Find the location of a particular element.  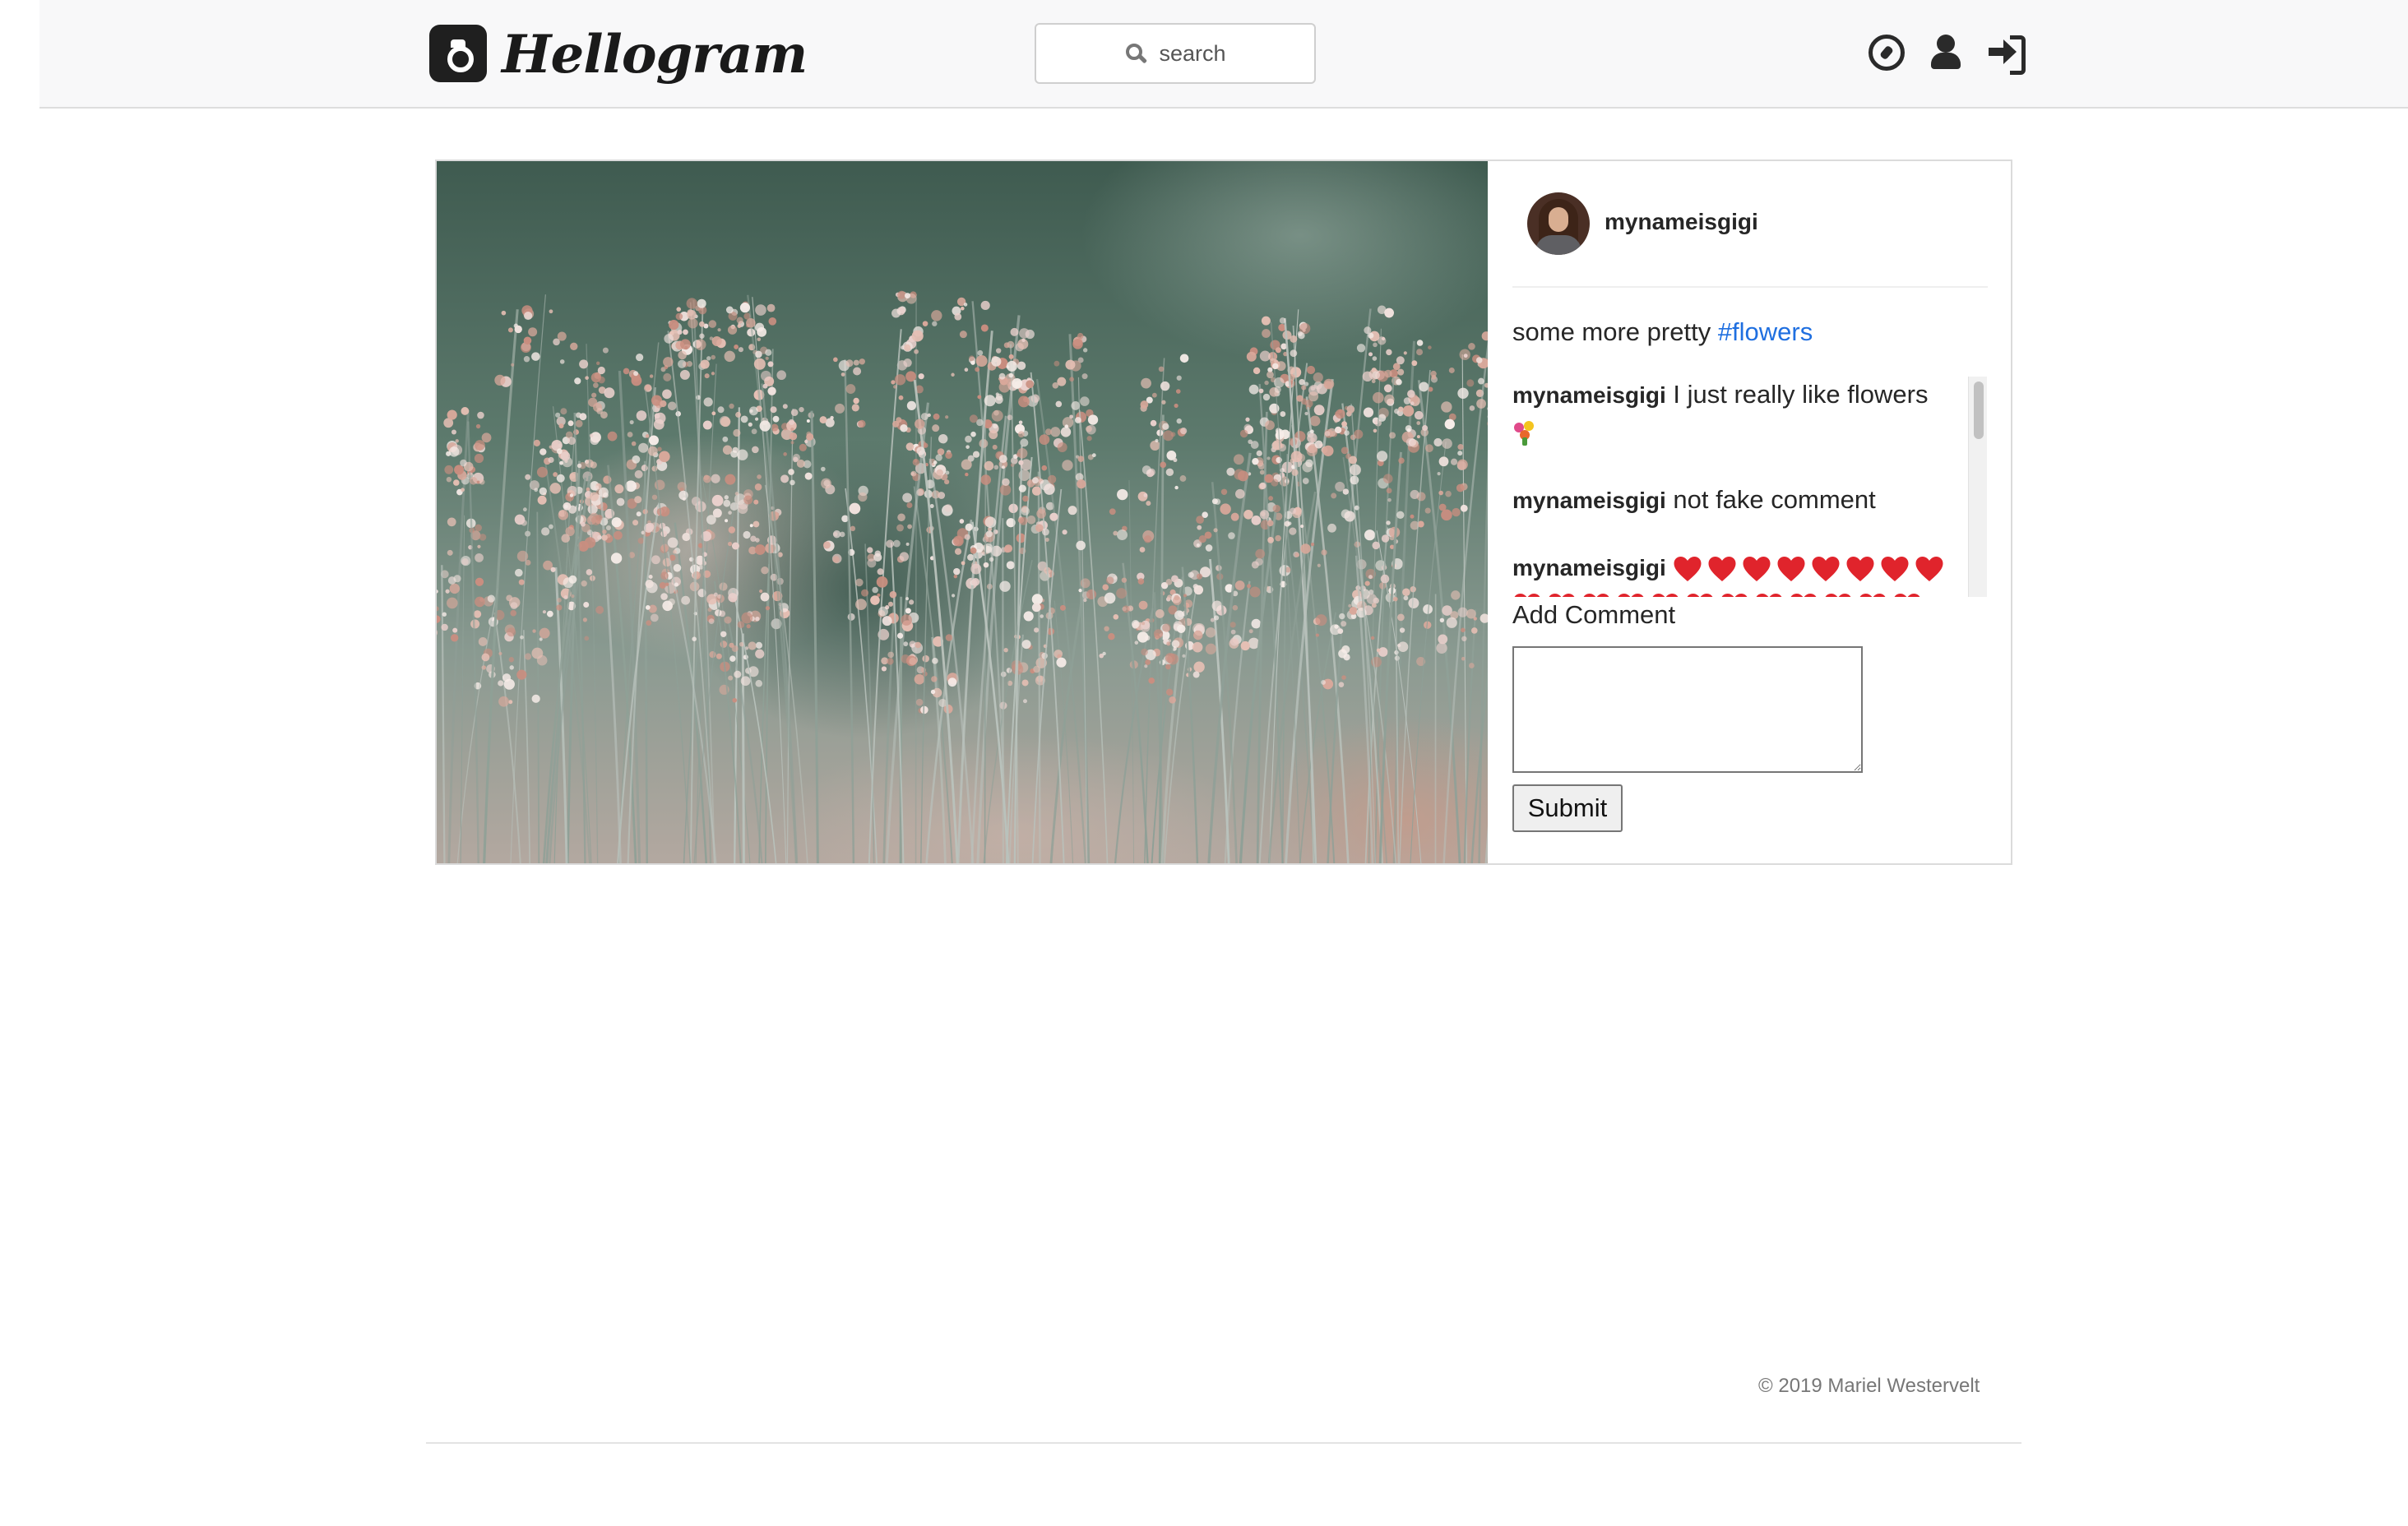

post-author: mynameisgigi is located at coordinates (1681, 222).